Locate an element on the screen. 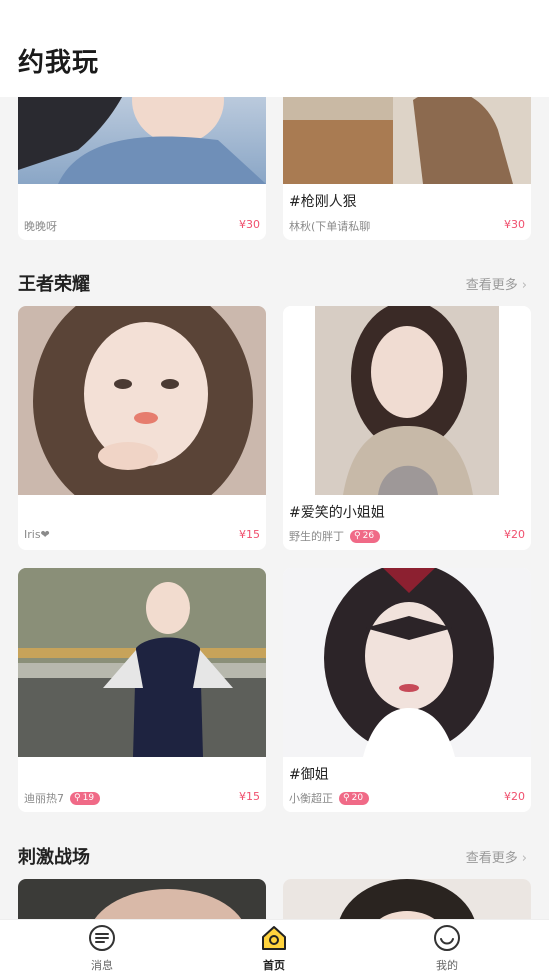 Image resolution: width=549 pixels, height=977 pixels. player-card: #御姐 小衡超正 ⚲ 20 ¥20 is located at coordinates (407, 690).